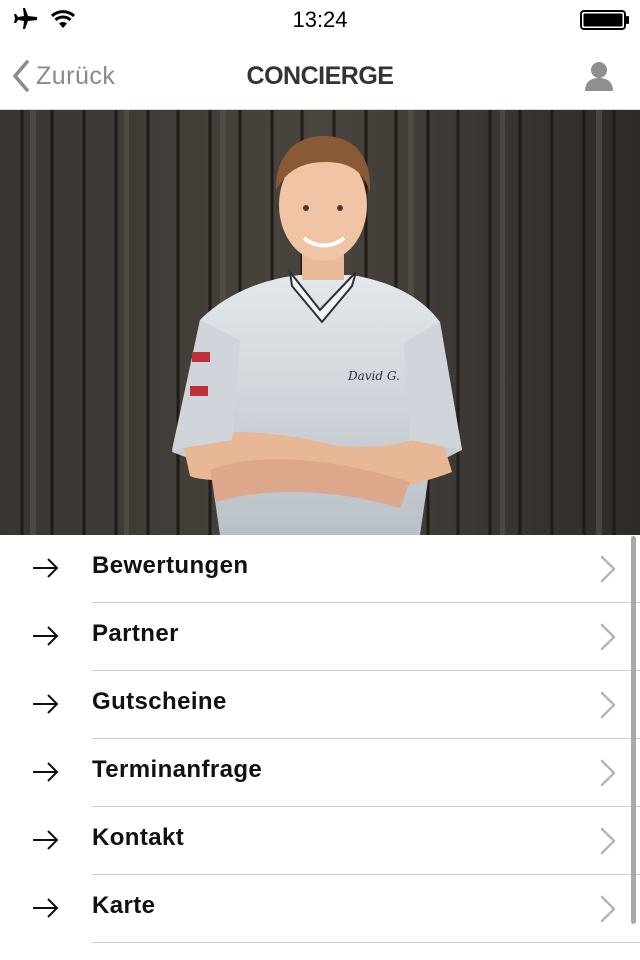  I want to click on menu-item-karte: Karte, so click(320, 909).